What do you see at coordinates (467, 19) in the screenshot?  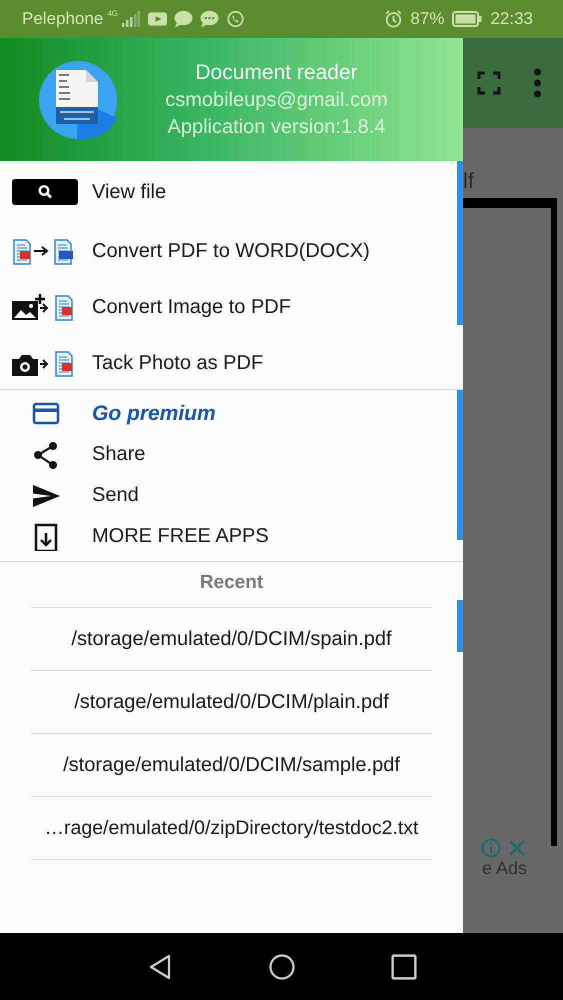 I see `battery-icon` at bounding box center [467, 19].